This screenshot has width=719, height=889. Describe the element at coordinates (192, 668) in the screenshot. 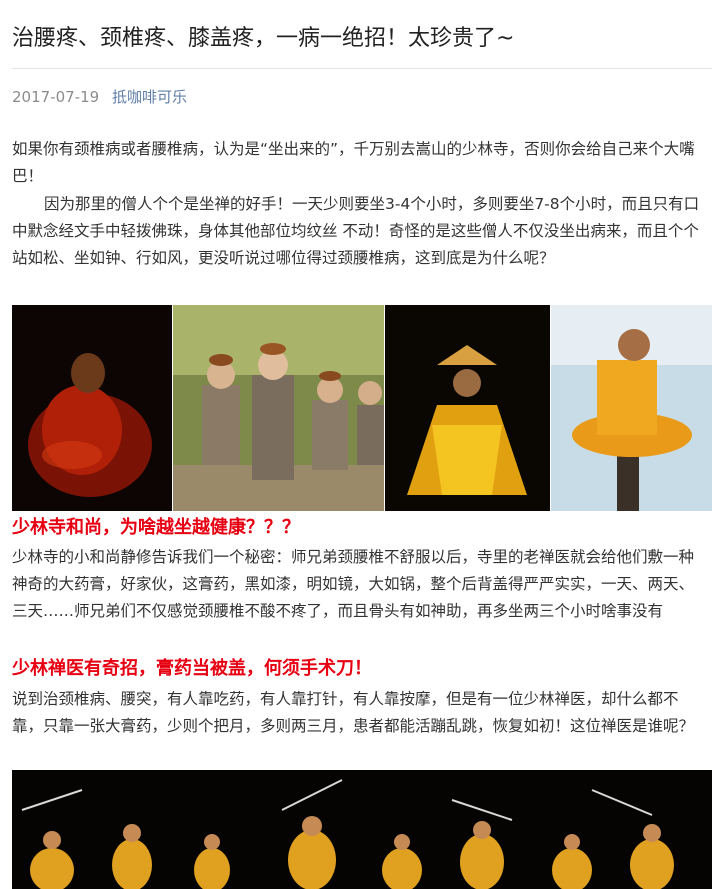

I see `heading-shaolin-remedy: 少林禅医有奇招，膏药当被盖，何须手术刀！` at that location.